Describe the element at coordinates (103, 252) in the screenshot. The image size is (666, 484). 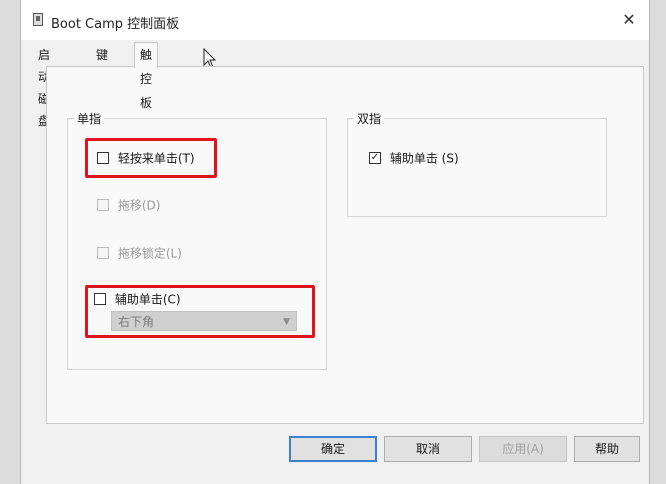
I see `drag-lock-checkbox` at that location.